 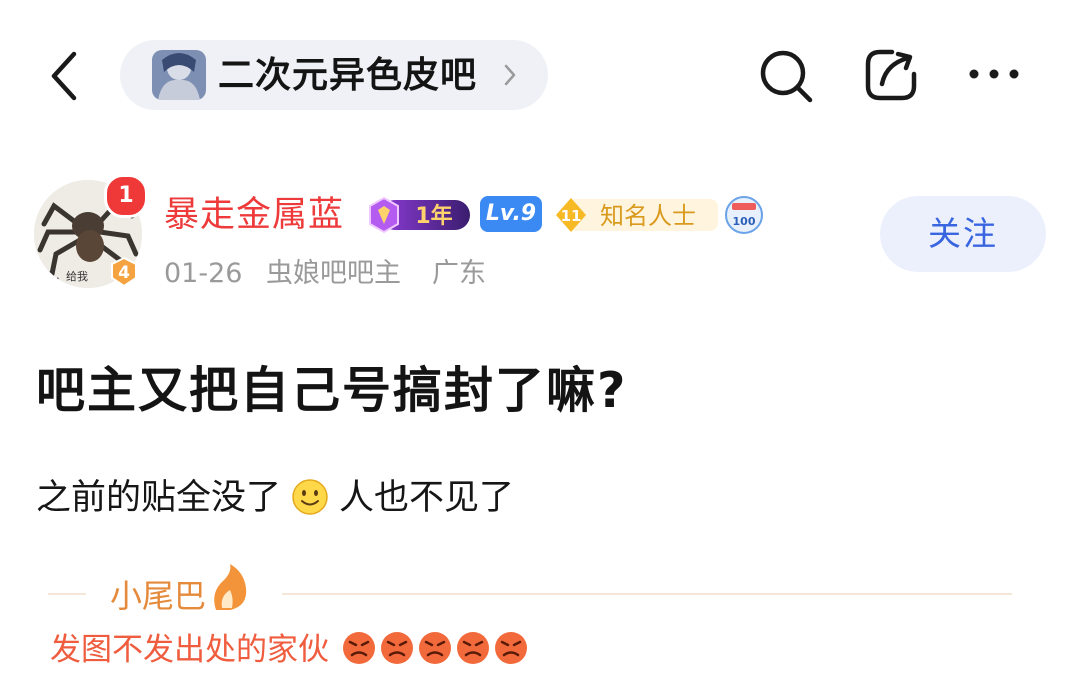 I want to click on notification-badge: 1, so click(x=126, y=196).